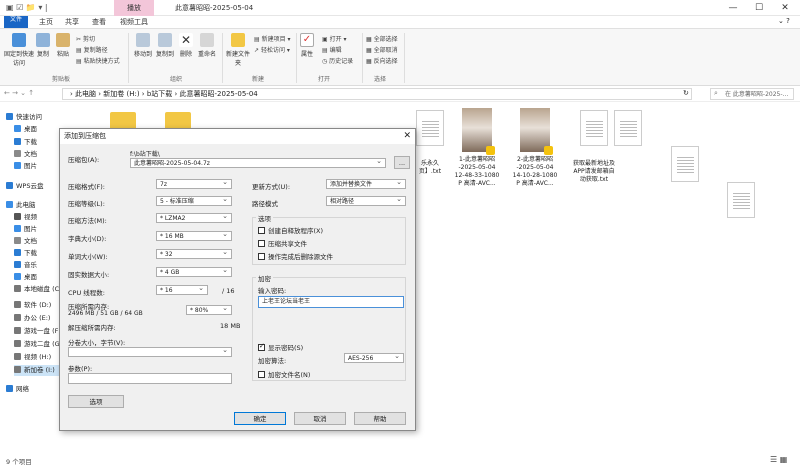 The image size is (800, 467). I want to click on tab-view: 查看, so click(99, 22).